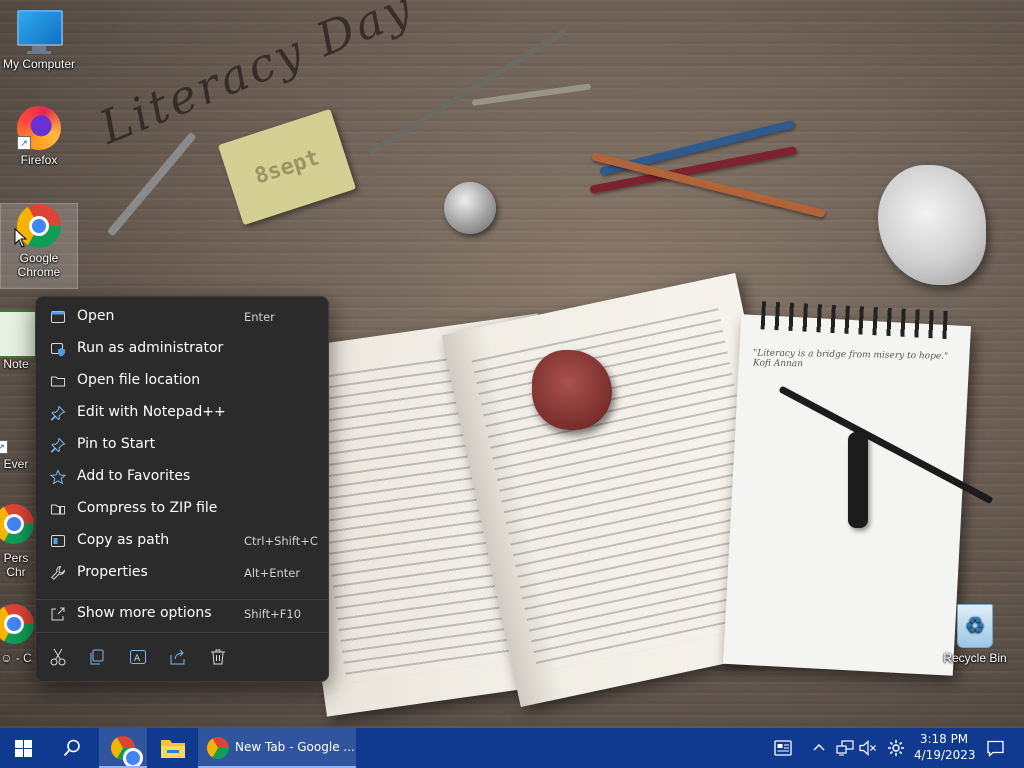 This screenshot has height=768, width=1024. What do you see at coordinates (182, 317) in the screenshot?
I see `menu-item-open: Open Enter` at bounding box center [182, 317].